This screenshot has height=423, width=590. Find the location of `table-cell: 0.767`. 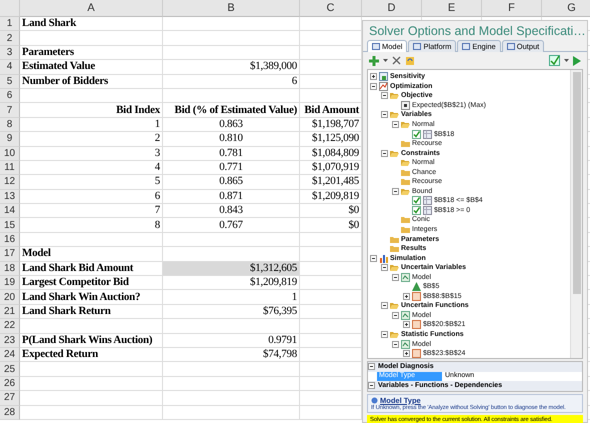

table-cell: 0.767 is located at coordinates (231, 225).